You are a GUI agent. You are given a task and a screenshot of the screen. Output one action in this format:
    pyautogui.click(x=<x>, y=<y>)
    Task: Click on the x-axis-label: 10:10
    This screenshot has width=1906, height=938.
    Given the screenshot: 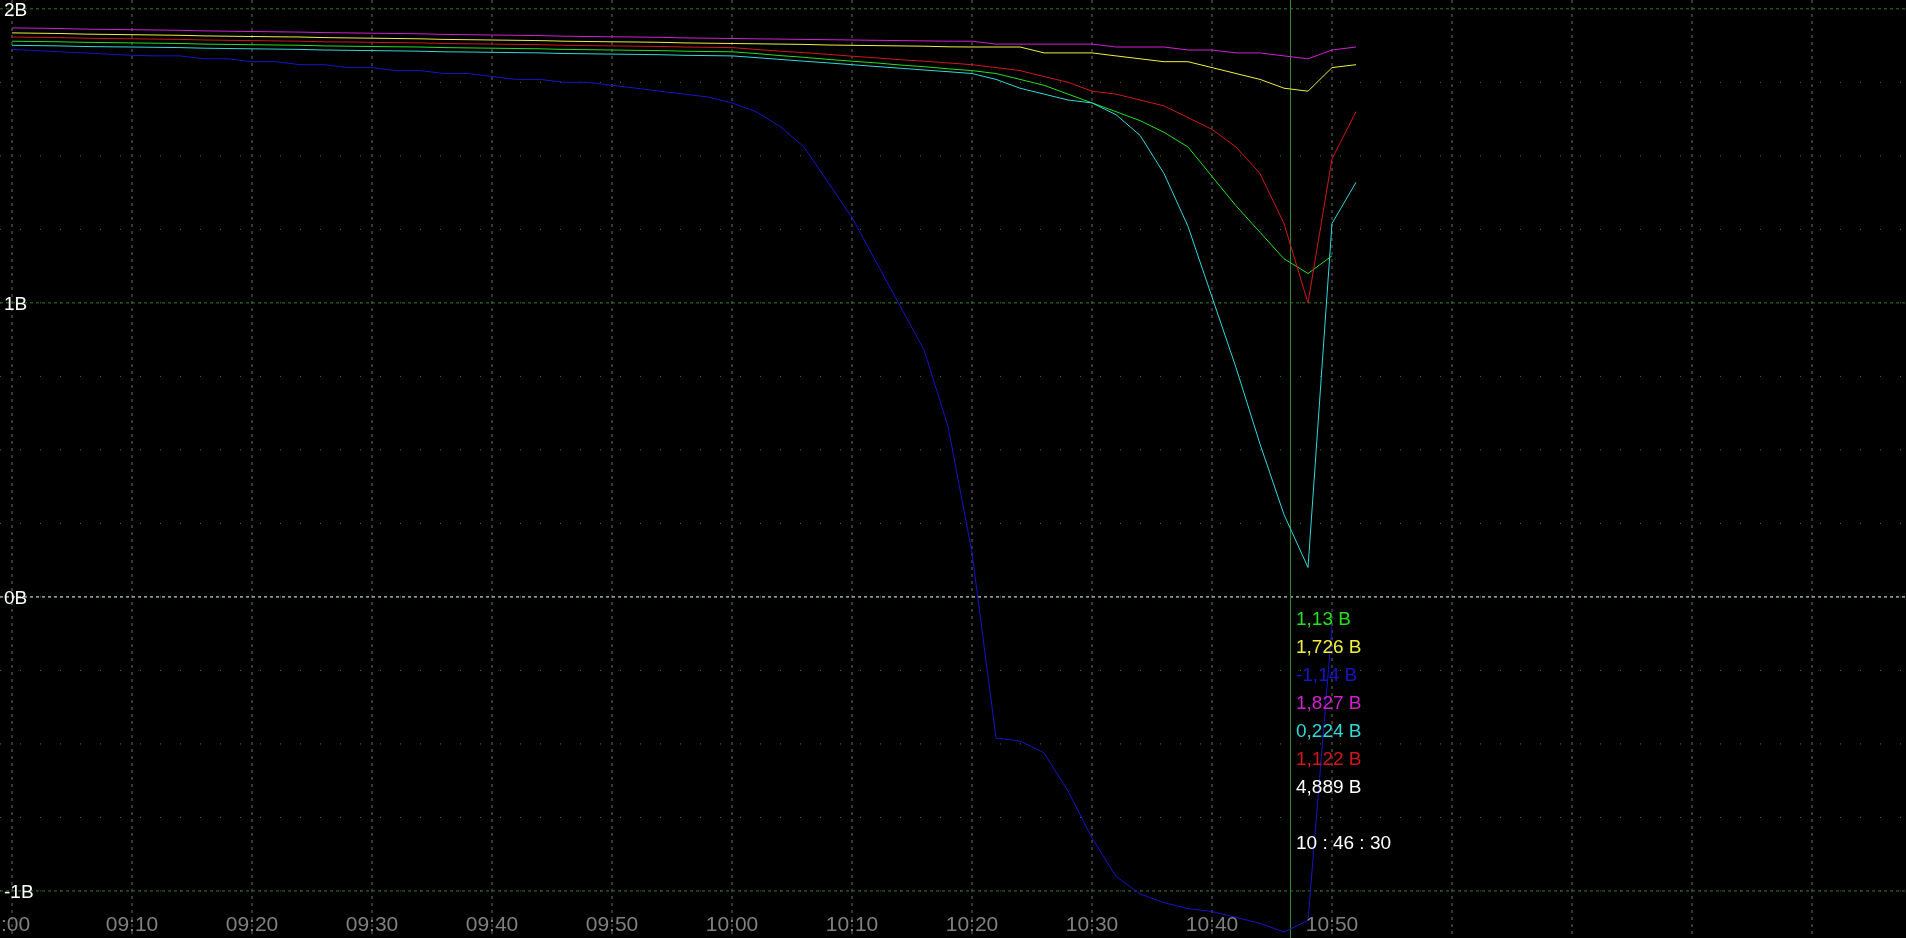 What is the action you would take?
    pyautogui.click(x=852, y=923)
    